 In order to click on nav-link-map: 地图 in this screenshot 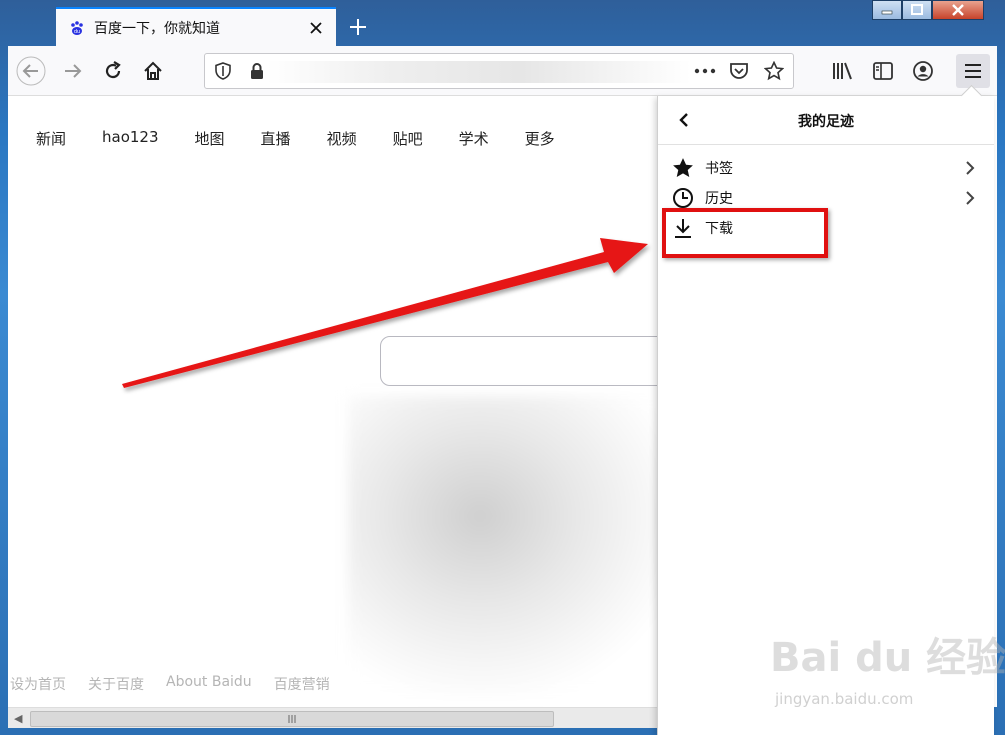, I will do `click(210, 138)`.